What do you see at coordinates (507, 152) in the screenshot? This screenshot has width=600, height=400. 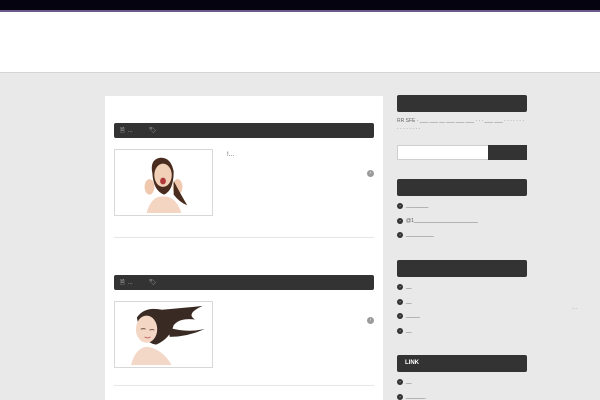 I see `search-button` at bounding box center [507, 152].